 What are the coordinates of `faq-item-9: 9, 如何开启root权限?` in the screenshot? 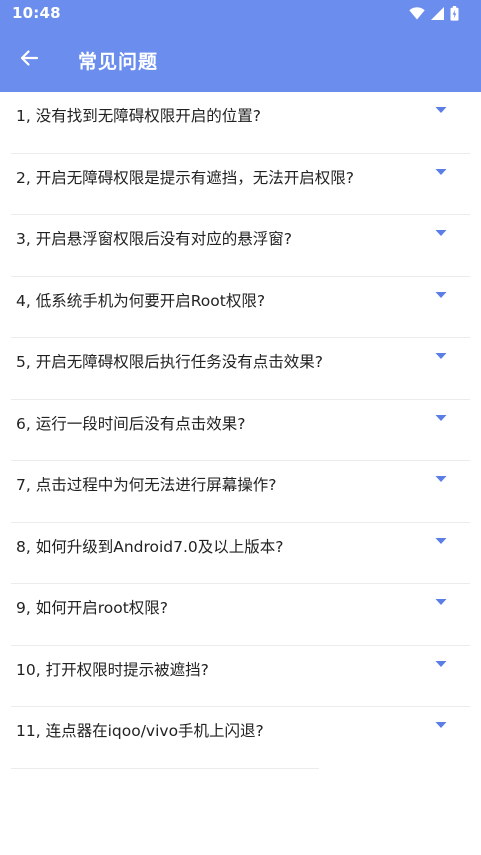 It's located at (240, 615).